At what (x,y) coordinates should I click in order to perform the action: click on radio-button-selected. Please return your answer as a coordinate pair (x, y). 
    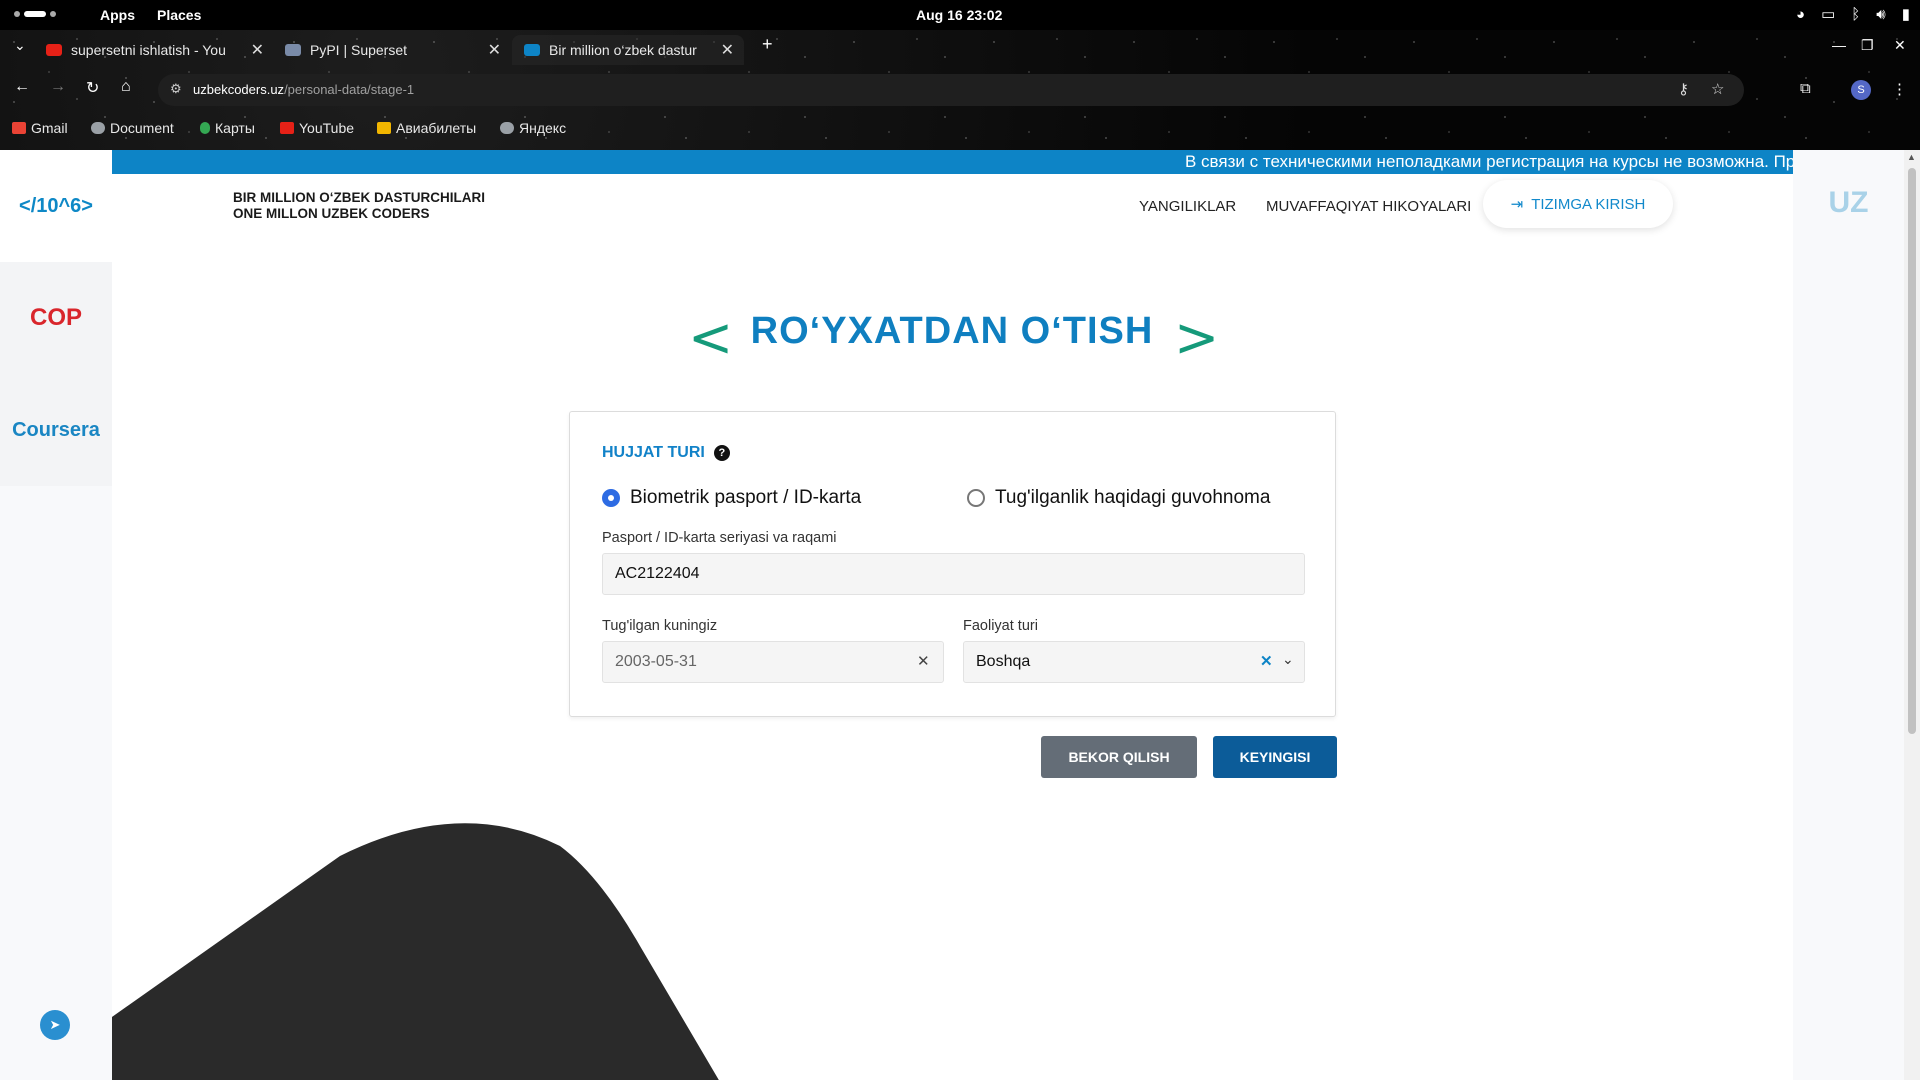
    Looking at the image, I should click on (611, 498).